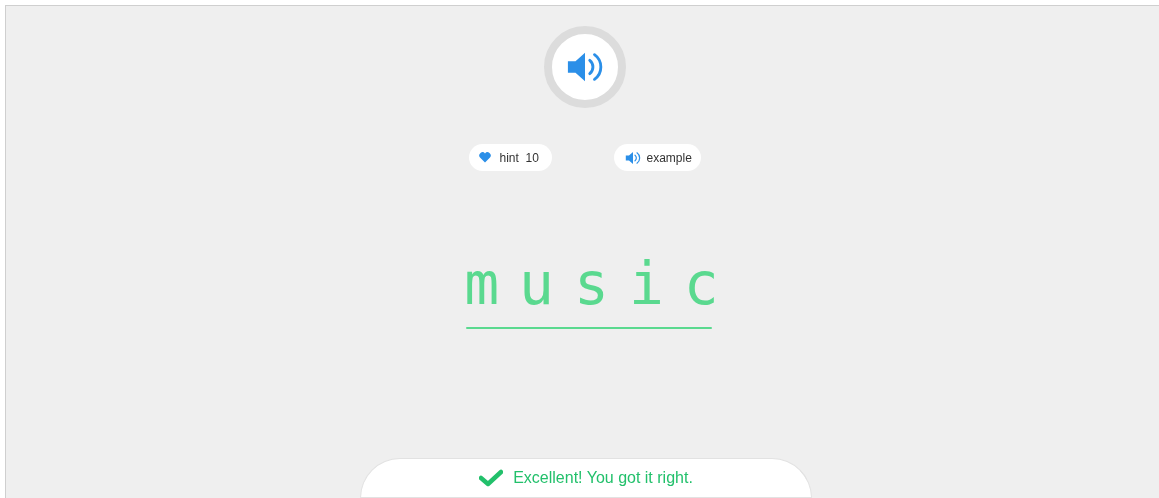 This screenshot has height=498, width=1159. I want to click on checkmark-icon, so click(491, 478).